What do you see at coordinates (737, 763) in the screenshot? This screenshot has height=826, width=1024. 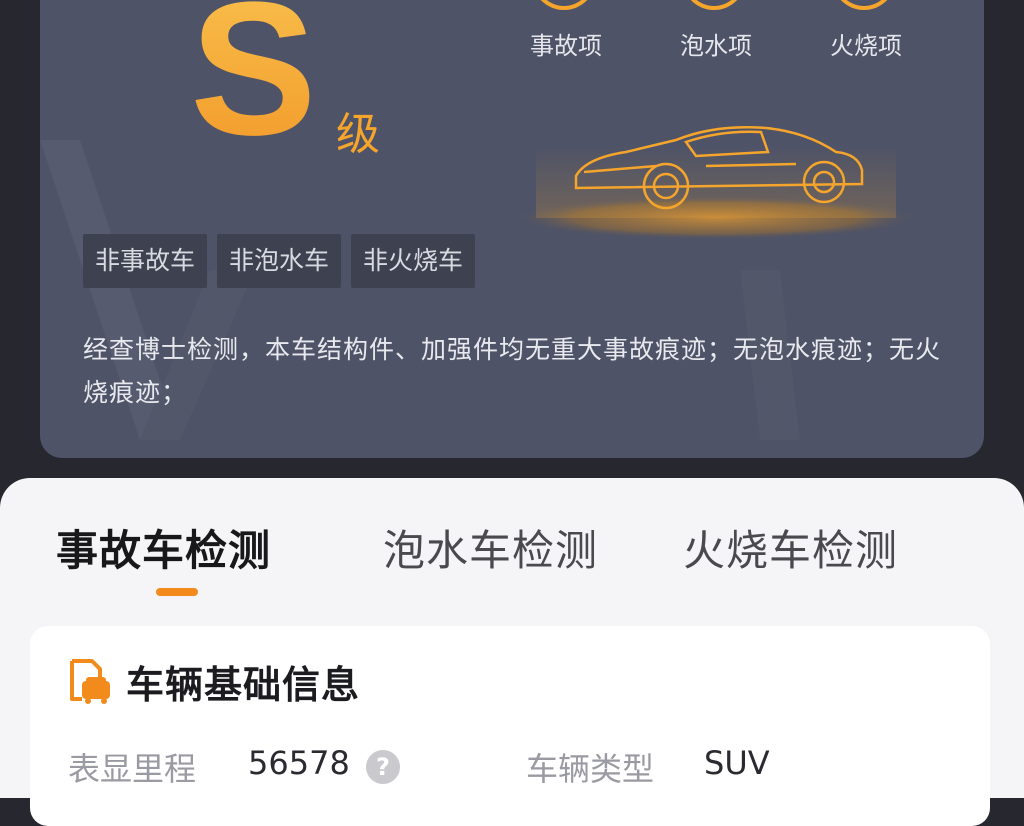 I see `vehicle-type-value: SUV` at bounding box center [737, 763].